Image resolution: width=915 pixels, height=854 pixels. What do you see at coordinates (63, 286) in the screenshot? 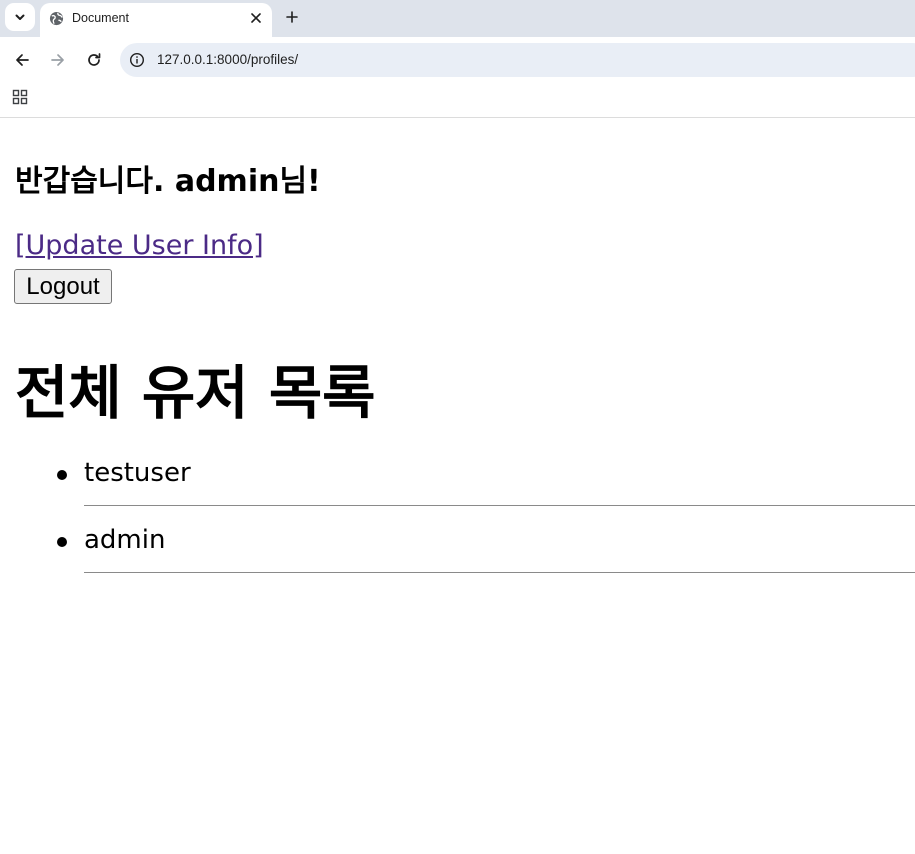
I see `logout-button: Logout` at bounding box center [63, 286].